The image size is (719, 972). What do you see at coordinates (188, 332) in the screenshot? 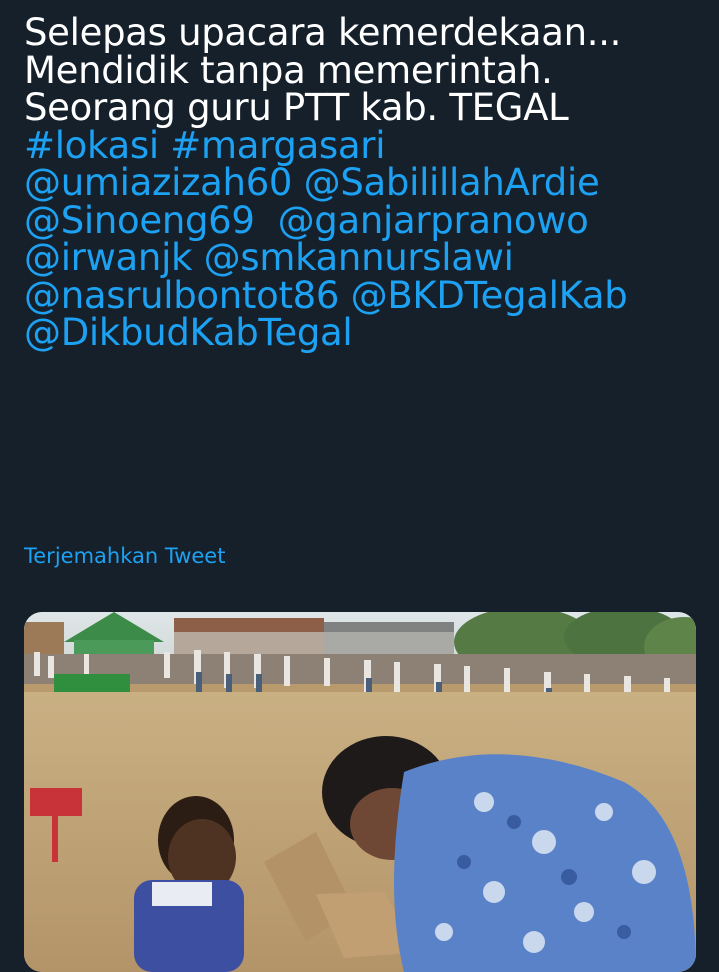
I see `mention-link: @DikbudKabTegal` at bounding box center [188, 332].